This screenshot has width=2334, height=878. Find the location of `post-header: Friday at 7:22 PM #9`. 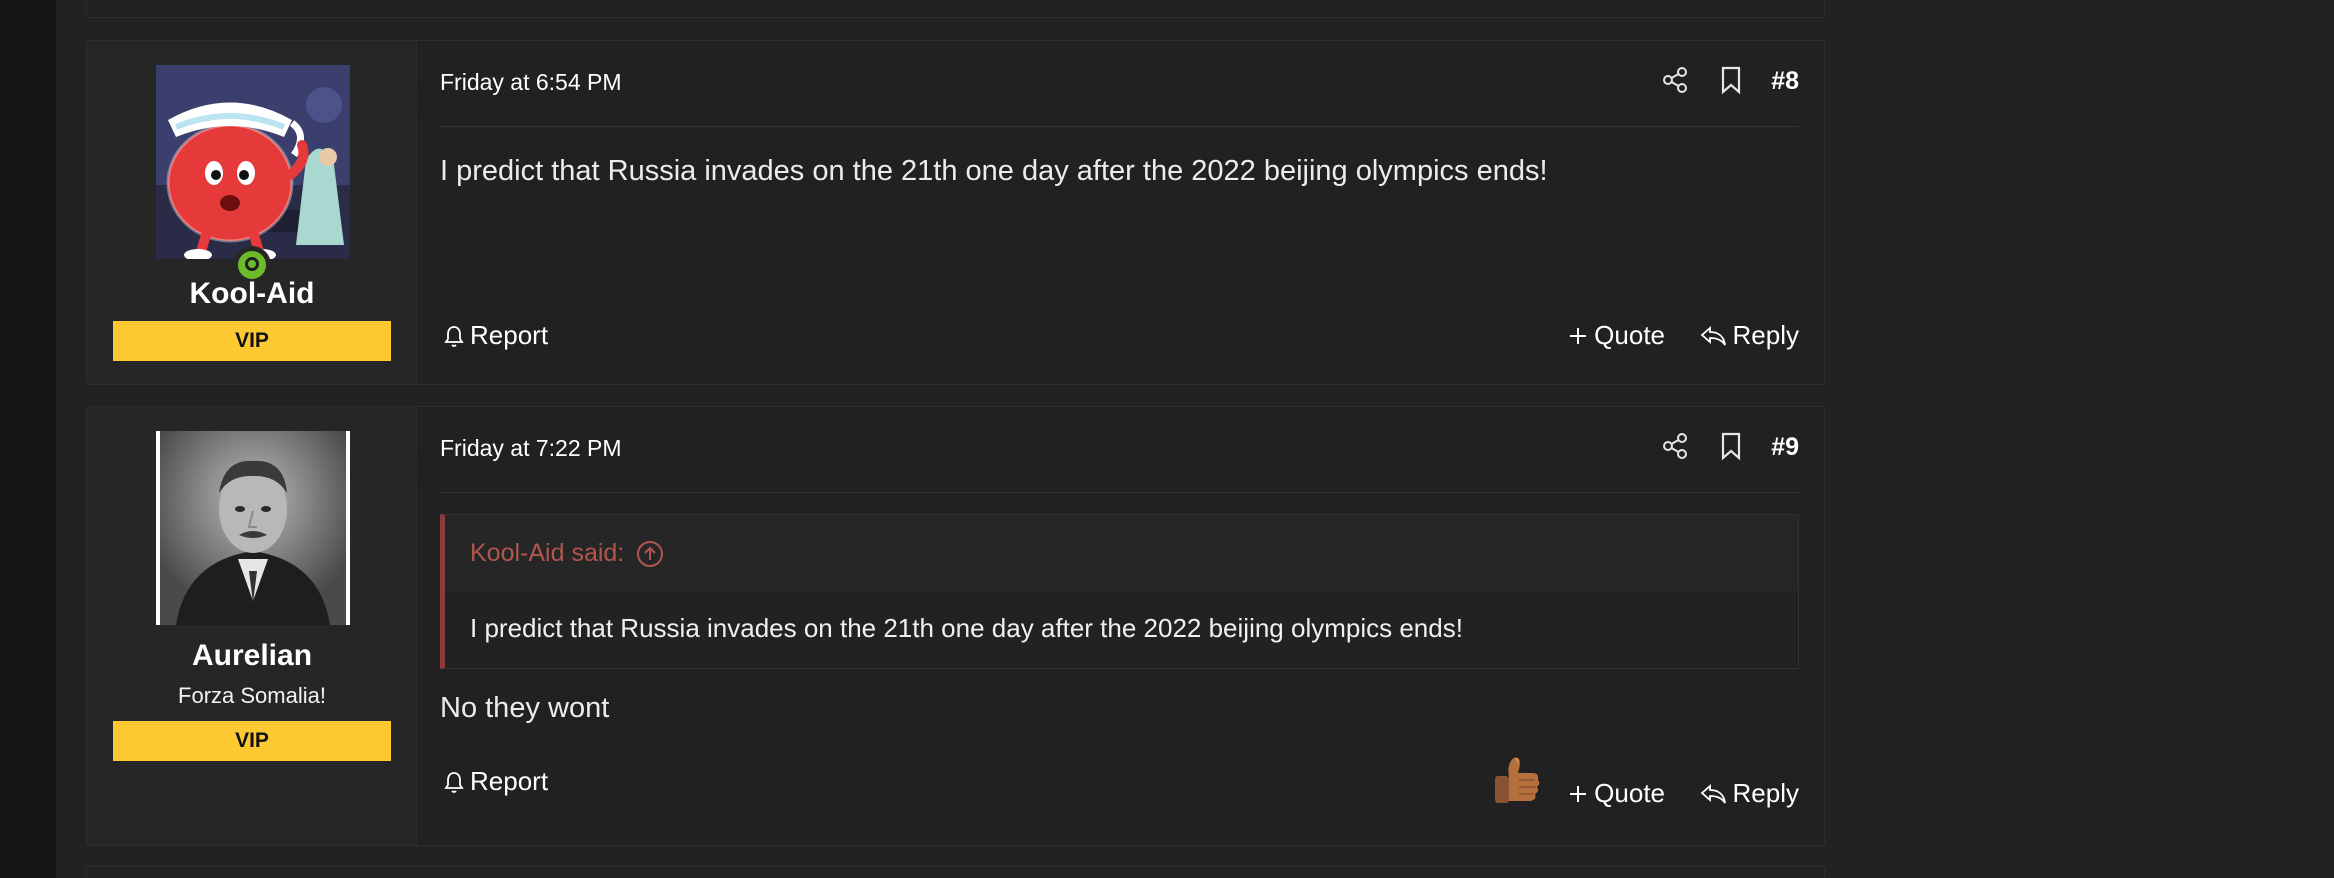

post-header: Friday at 7:22 PM #9 is located at coordinates (1119, 450).